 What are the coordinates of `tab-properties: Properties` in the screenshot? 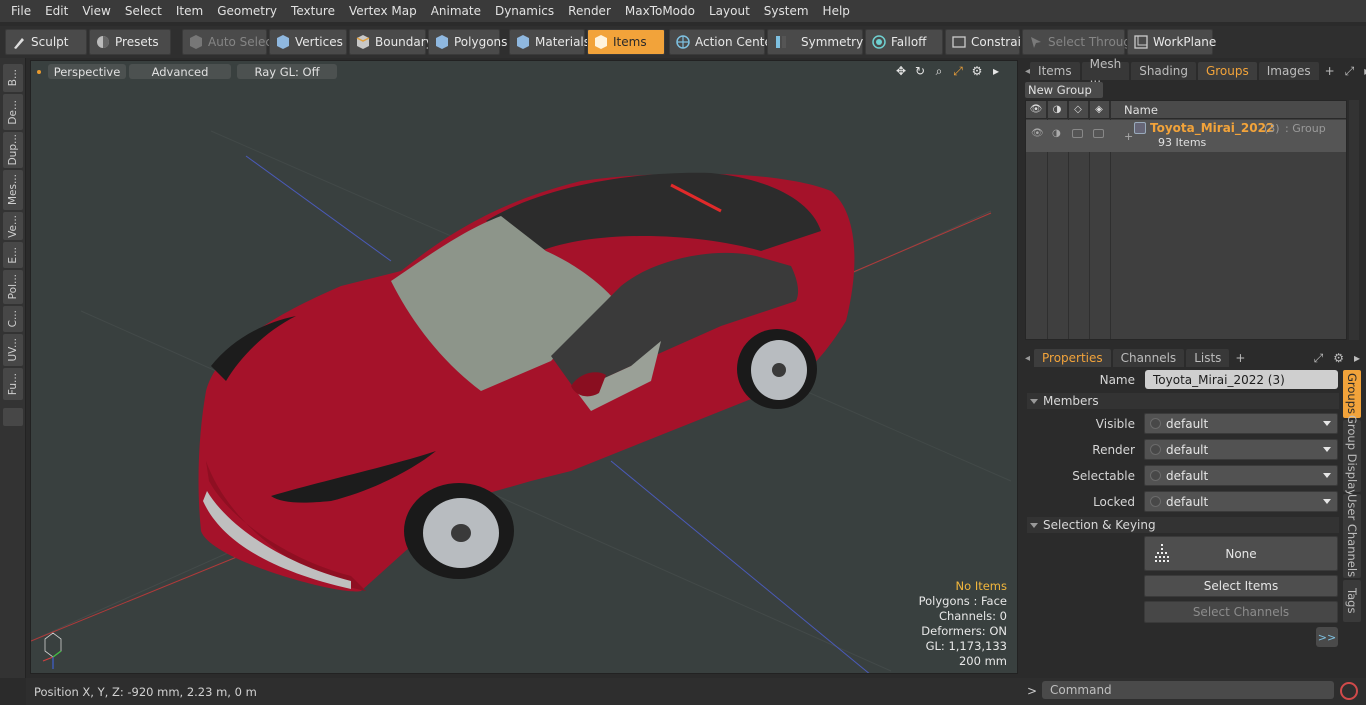 It's located at (1072, 358).